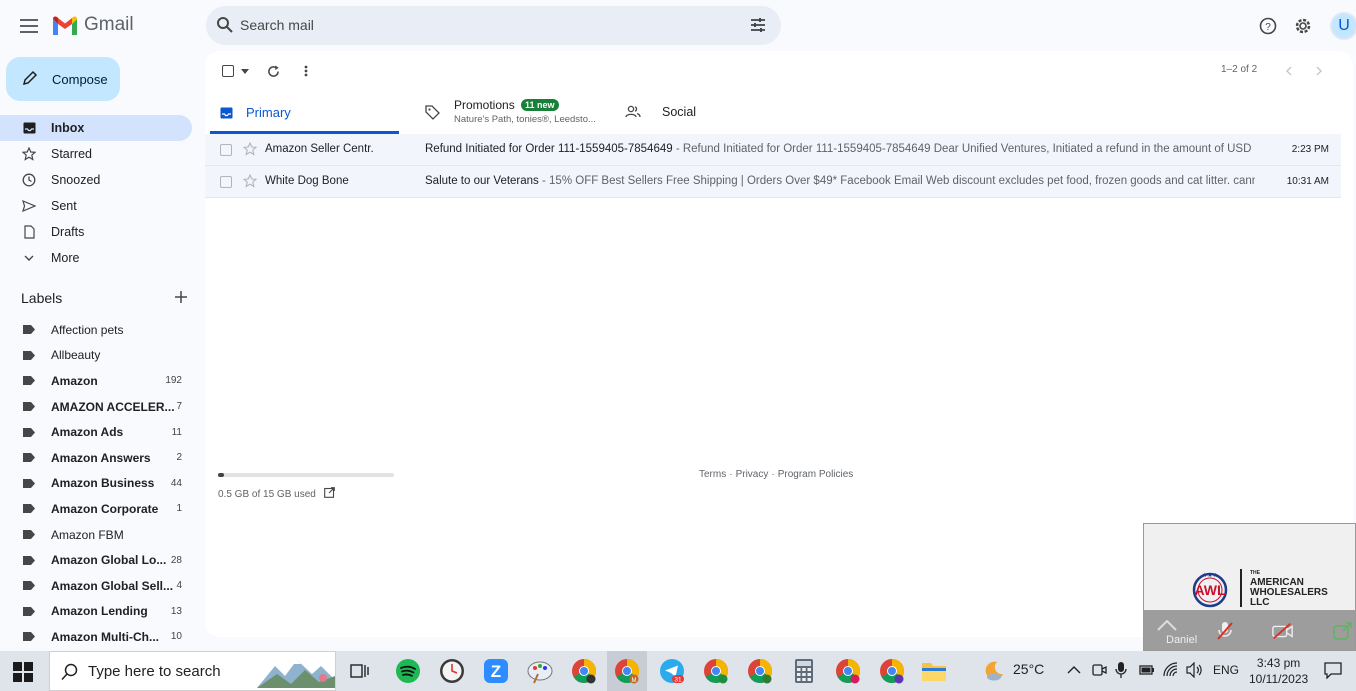  Describe the element at coordinates (100, 407) in the screenshot. I see `label-item: AMAZON ACCELER... 7` at that location.